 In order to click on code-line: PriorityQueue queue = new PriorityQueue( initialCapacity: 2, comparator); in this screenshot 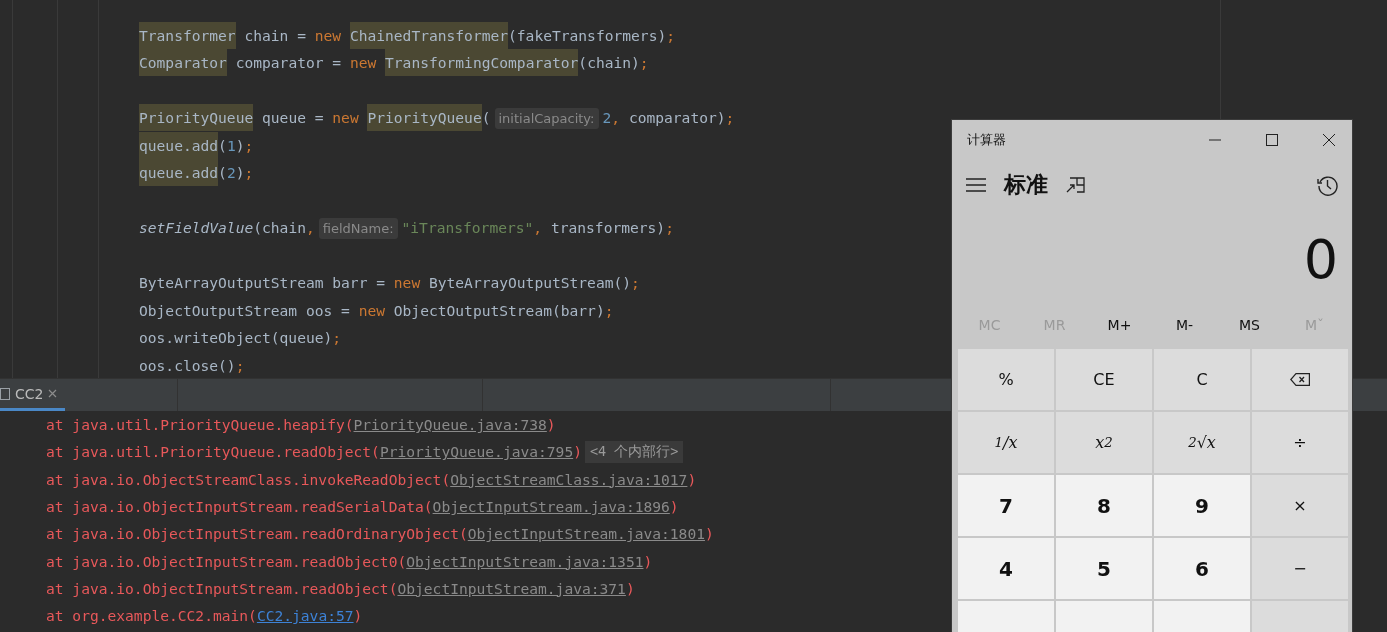, I will do `click(437, 118)`.